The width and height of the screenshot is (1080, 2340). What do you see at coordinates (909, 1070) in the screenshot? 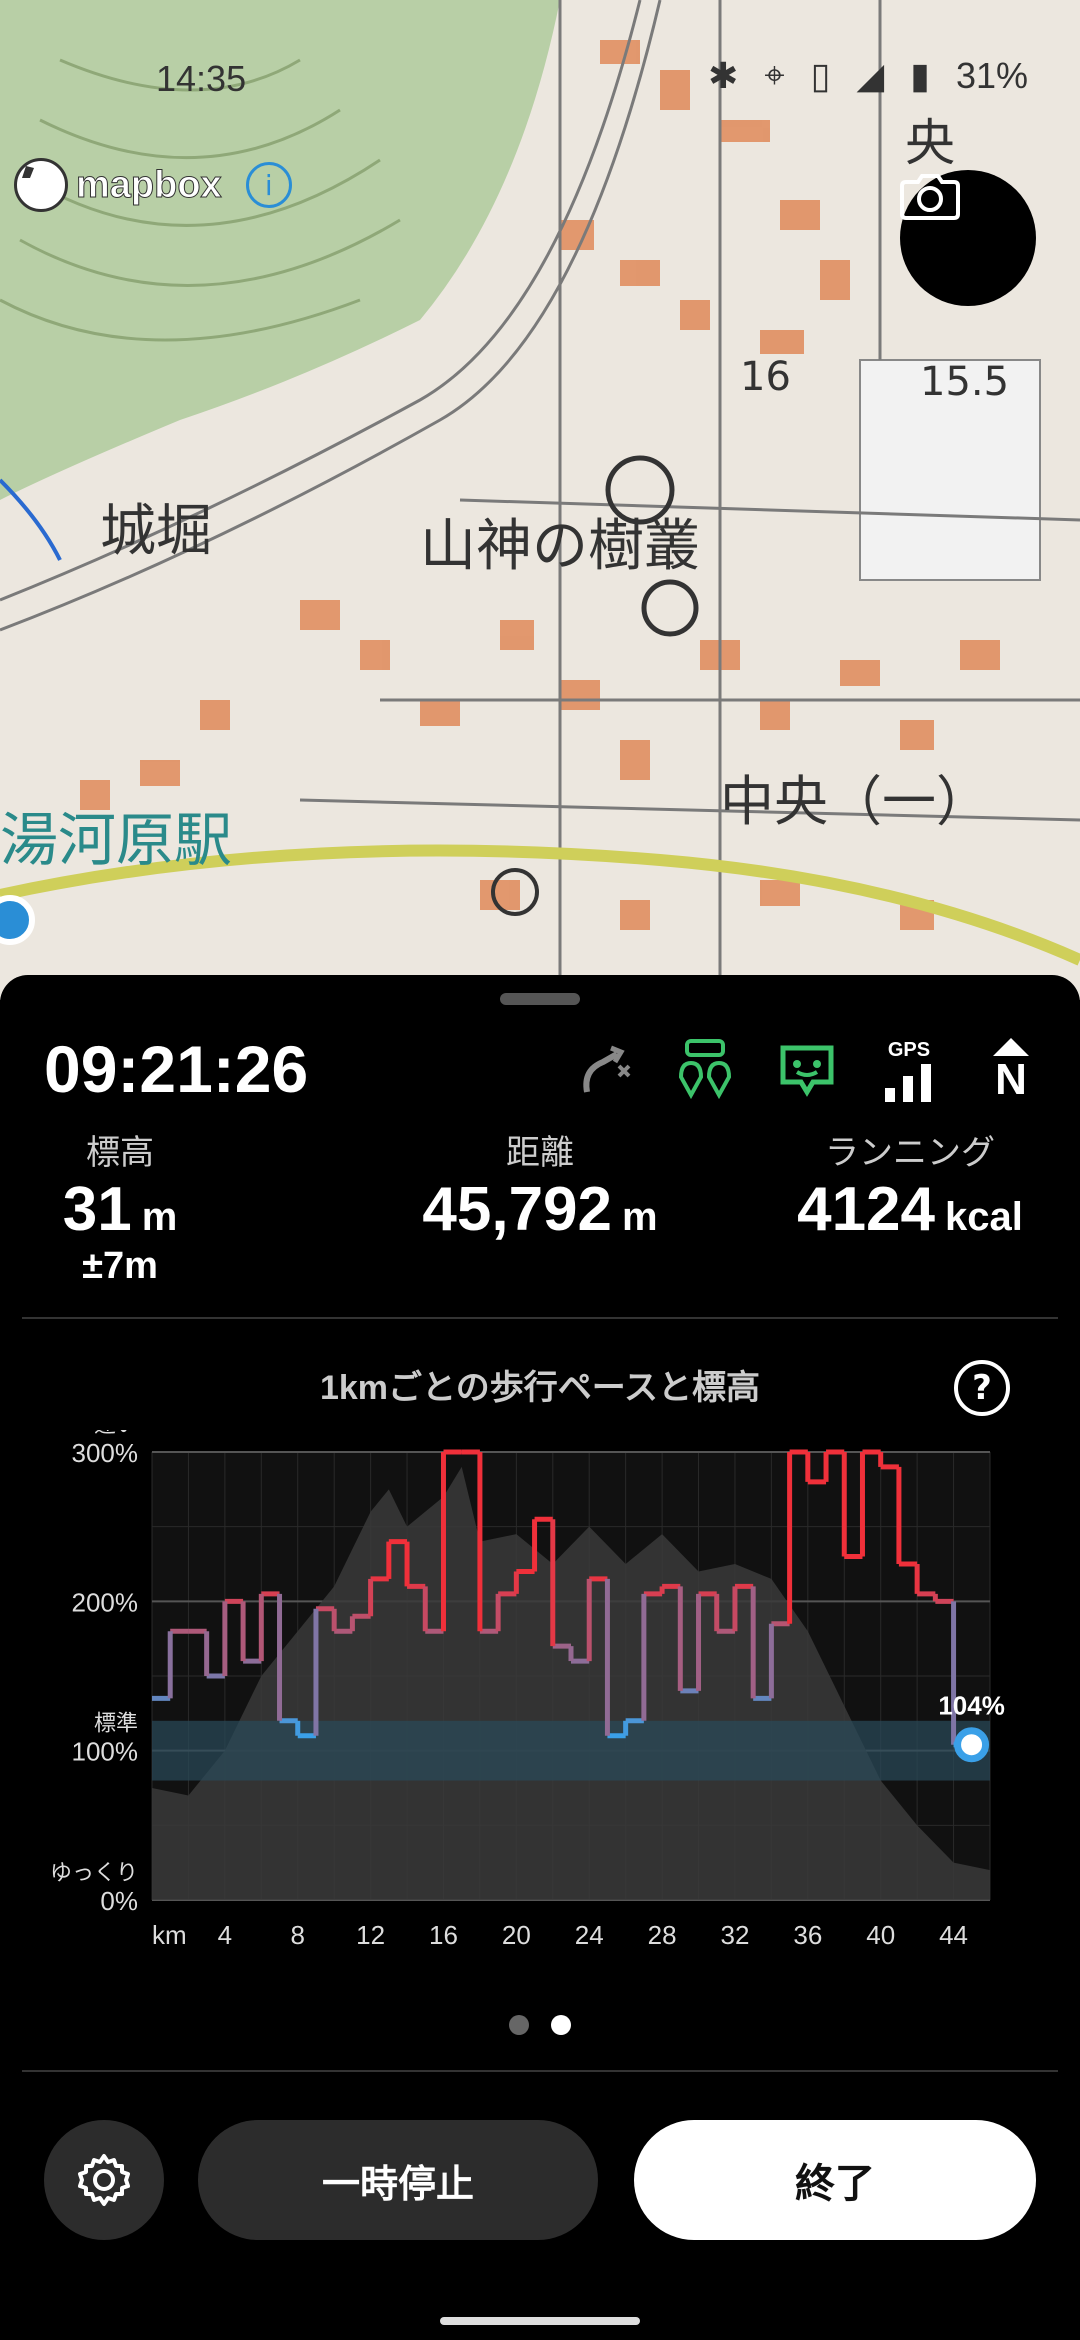
I see `gps-signal-icon: GPS` at bounding box center [909, 1070].